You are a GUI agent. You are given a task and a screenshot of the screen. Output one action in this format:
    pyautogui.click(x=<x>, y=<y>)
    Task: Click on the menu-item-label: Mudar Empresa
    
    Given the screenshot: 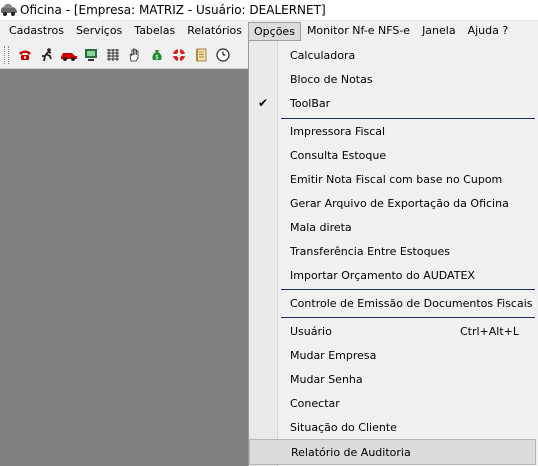 What is the action you would take?
    pyautogui.click(x=333, y=355)
    